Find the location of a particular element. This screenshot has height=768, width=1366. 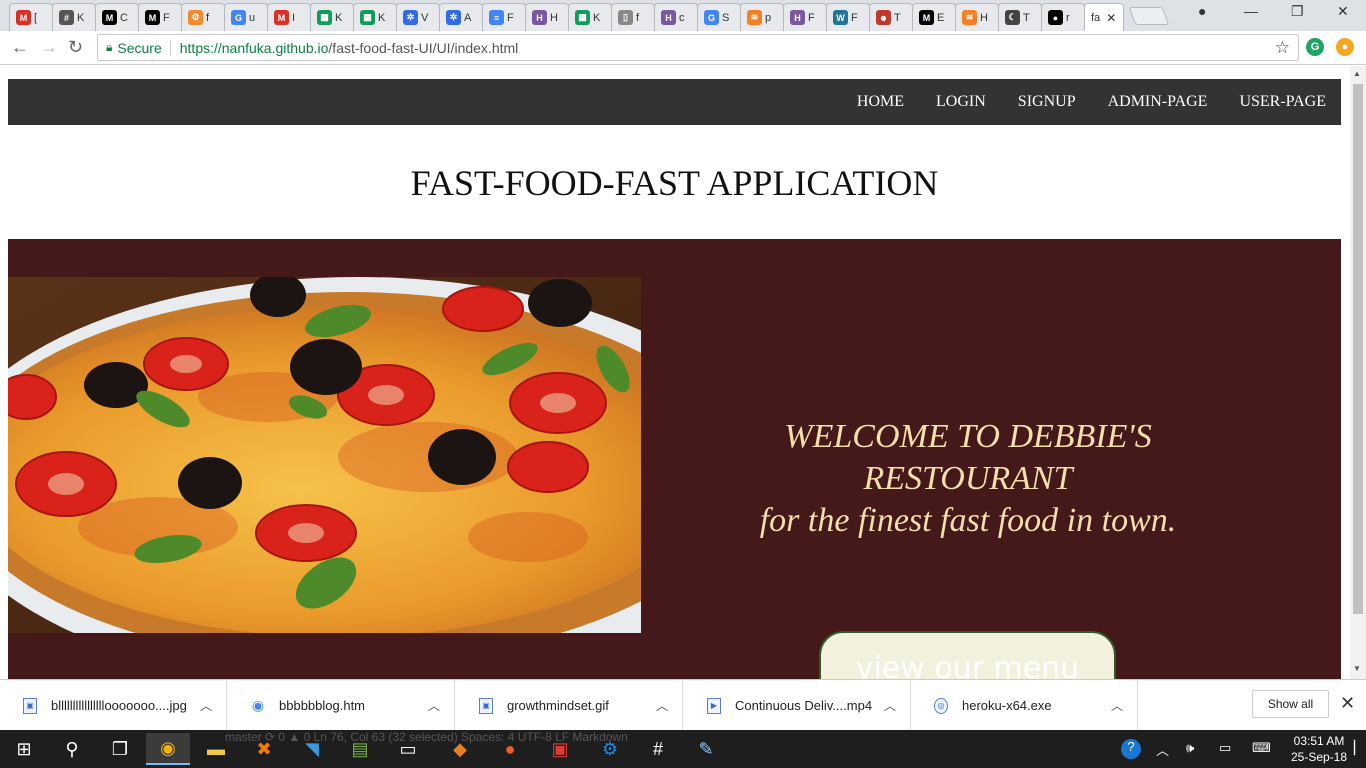

download-item: ▶ Continuous Deliv....mp4 ︿ is located at coordinates (797, 705).